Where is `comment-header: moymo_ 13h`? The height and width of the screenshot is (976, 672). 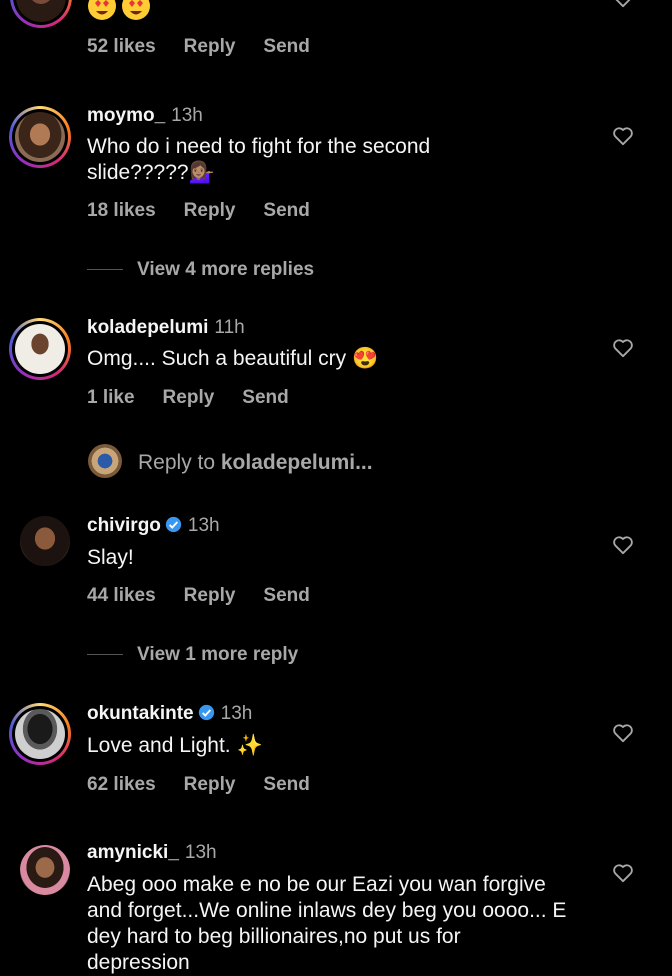 comment-header: moymo_ 13h is located at coordinates (145, 116).